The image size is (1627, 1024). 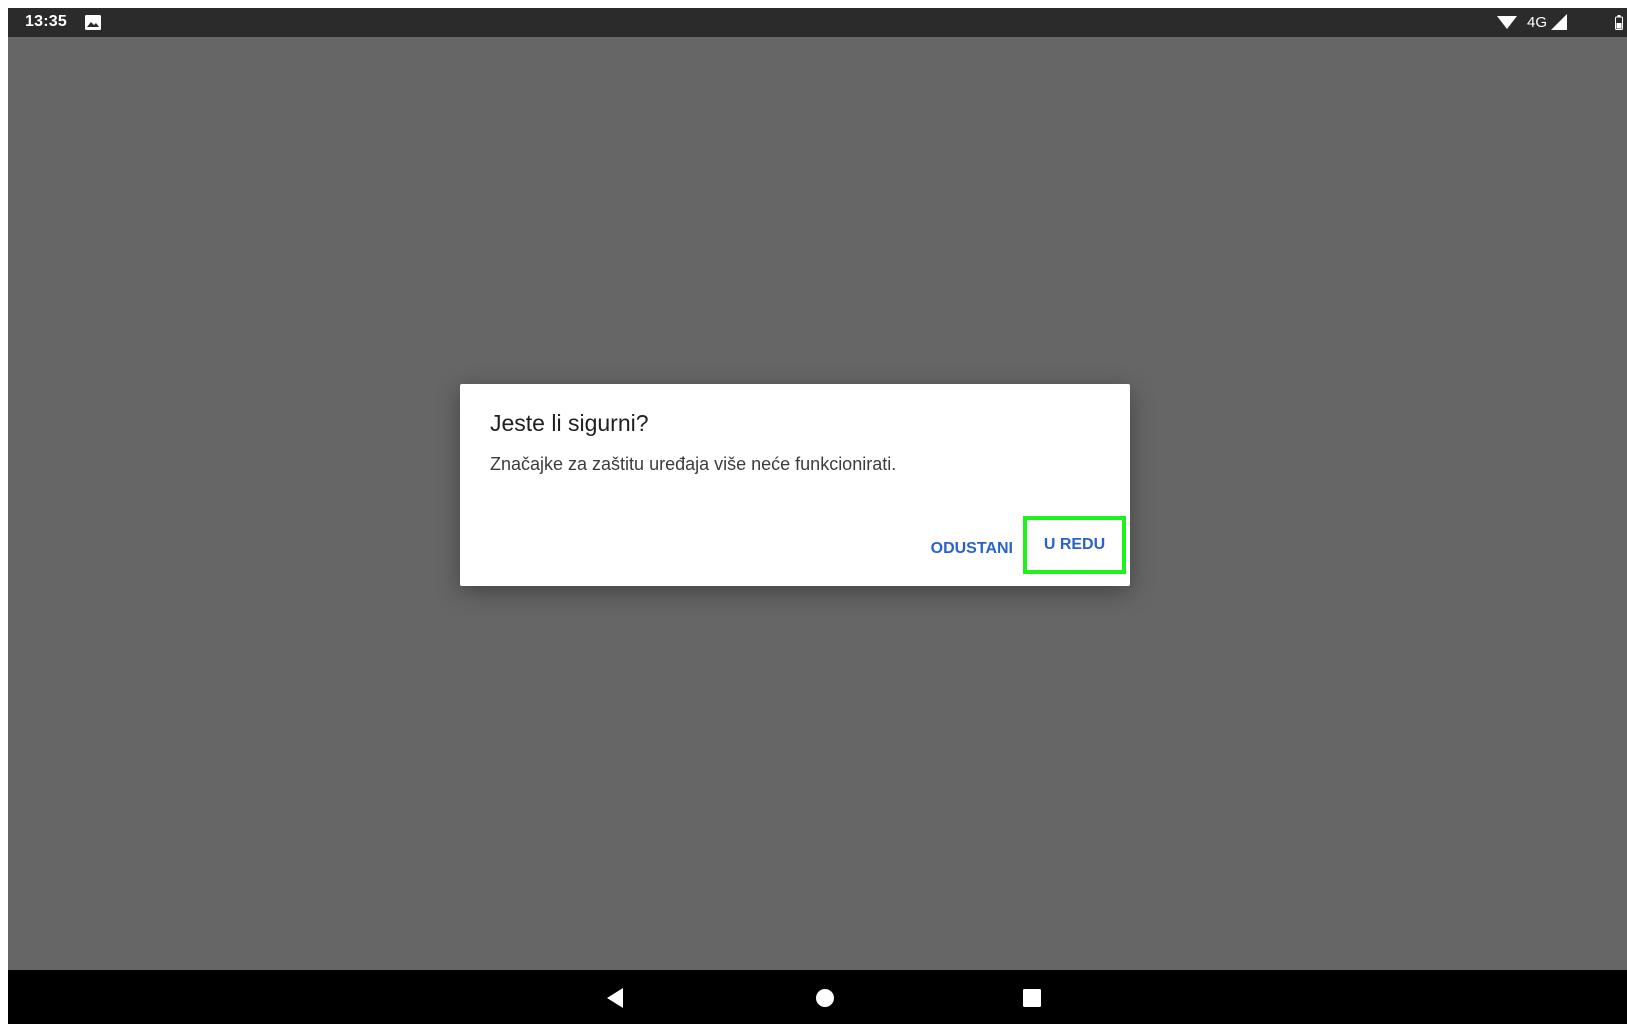 What do you see at coordinates (795, 551) in the screenshot?
I see `dialog-actions: ODUSTANI U REDU` at bounding box center [795, 551].